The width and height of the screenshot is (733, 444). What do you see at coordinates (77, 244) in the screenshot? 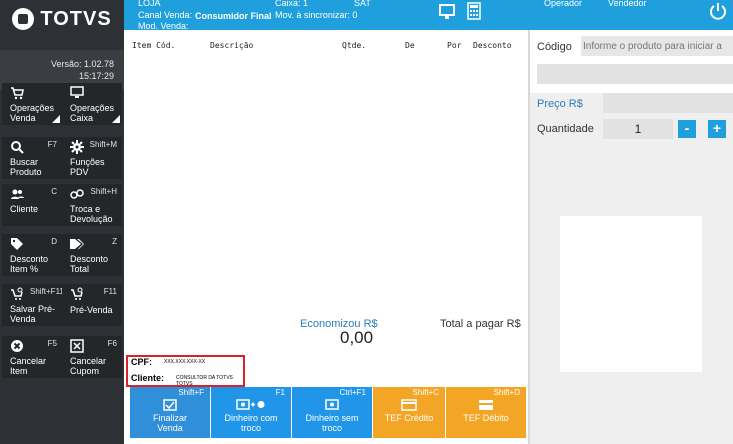
I see `tags-icon` at bounding box center [77, 244].